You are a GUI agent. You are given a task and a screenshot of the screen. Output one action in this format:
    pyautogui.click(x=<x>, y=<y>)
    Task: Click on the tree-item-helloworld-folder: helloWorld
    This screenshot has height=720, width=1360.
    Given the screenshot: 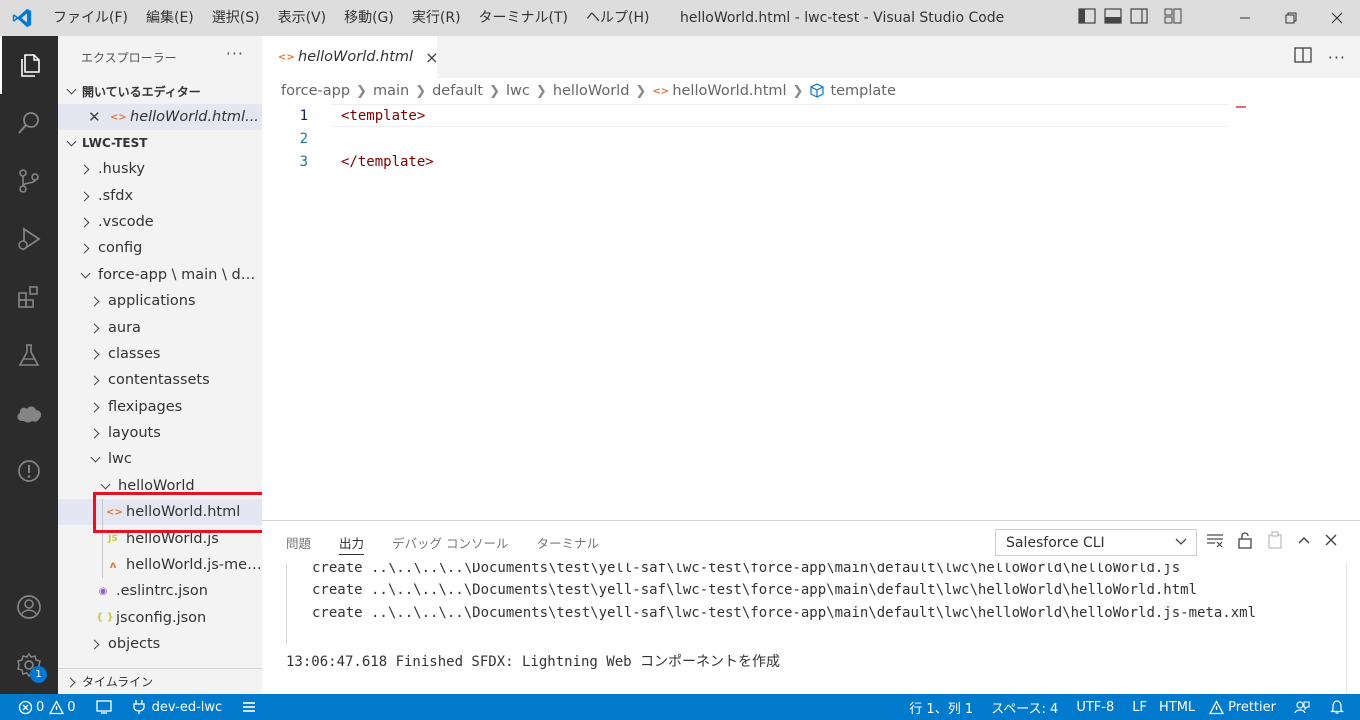 What is the action you would take?
    pyautogui.click(x=160, y=486)
    